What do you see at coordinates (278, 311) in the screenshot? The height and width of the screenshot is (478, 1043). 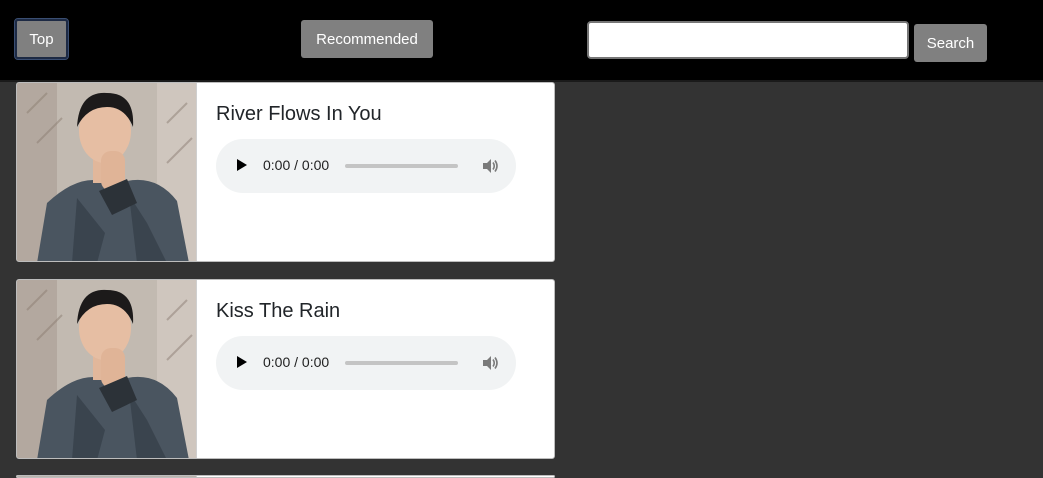 I see `track-title: Kiss The Rain` at bounding box center [278, 311].